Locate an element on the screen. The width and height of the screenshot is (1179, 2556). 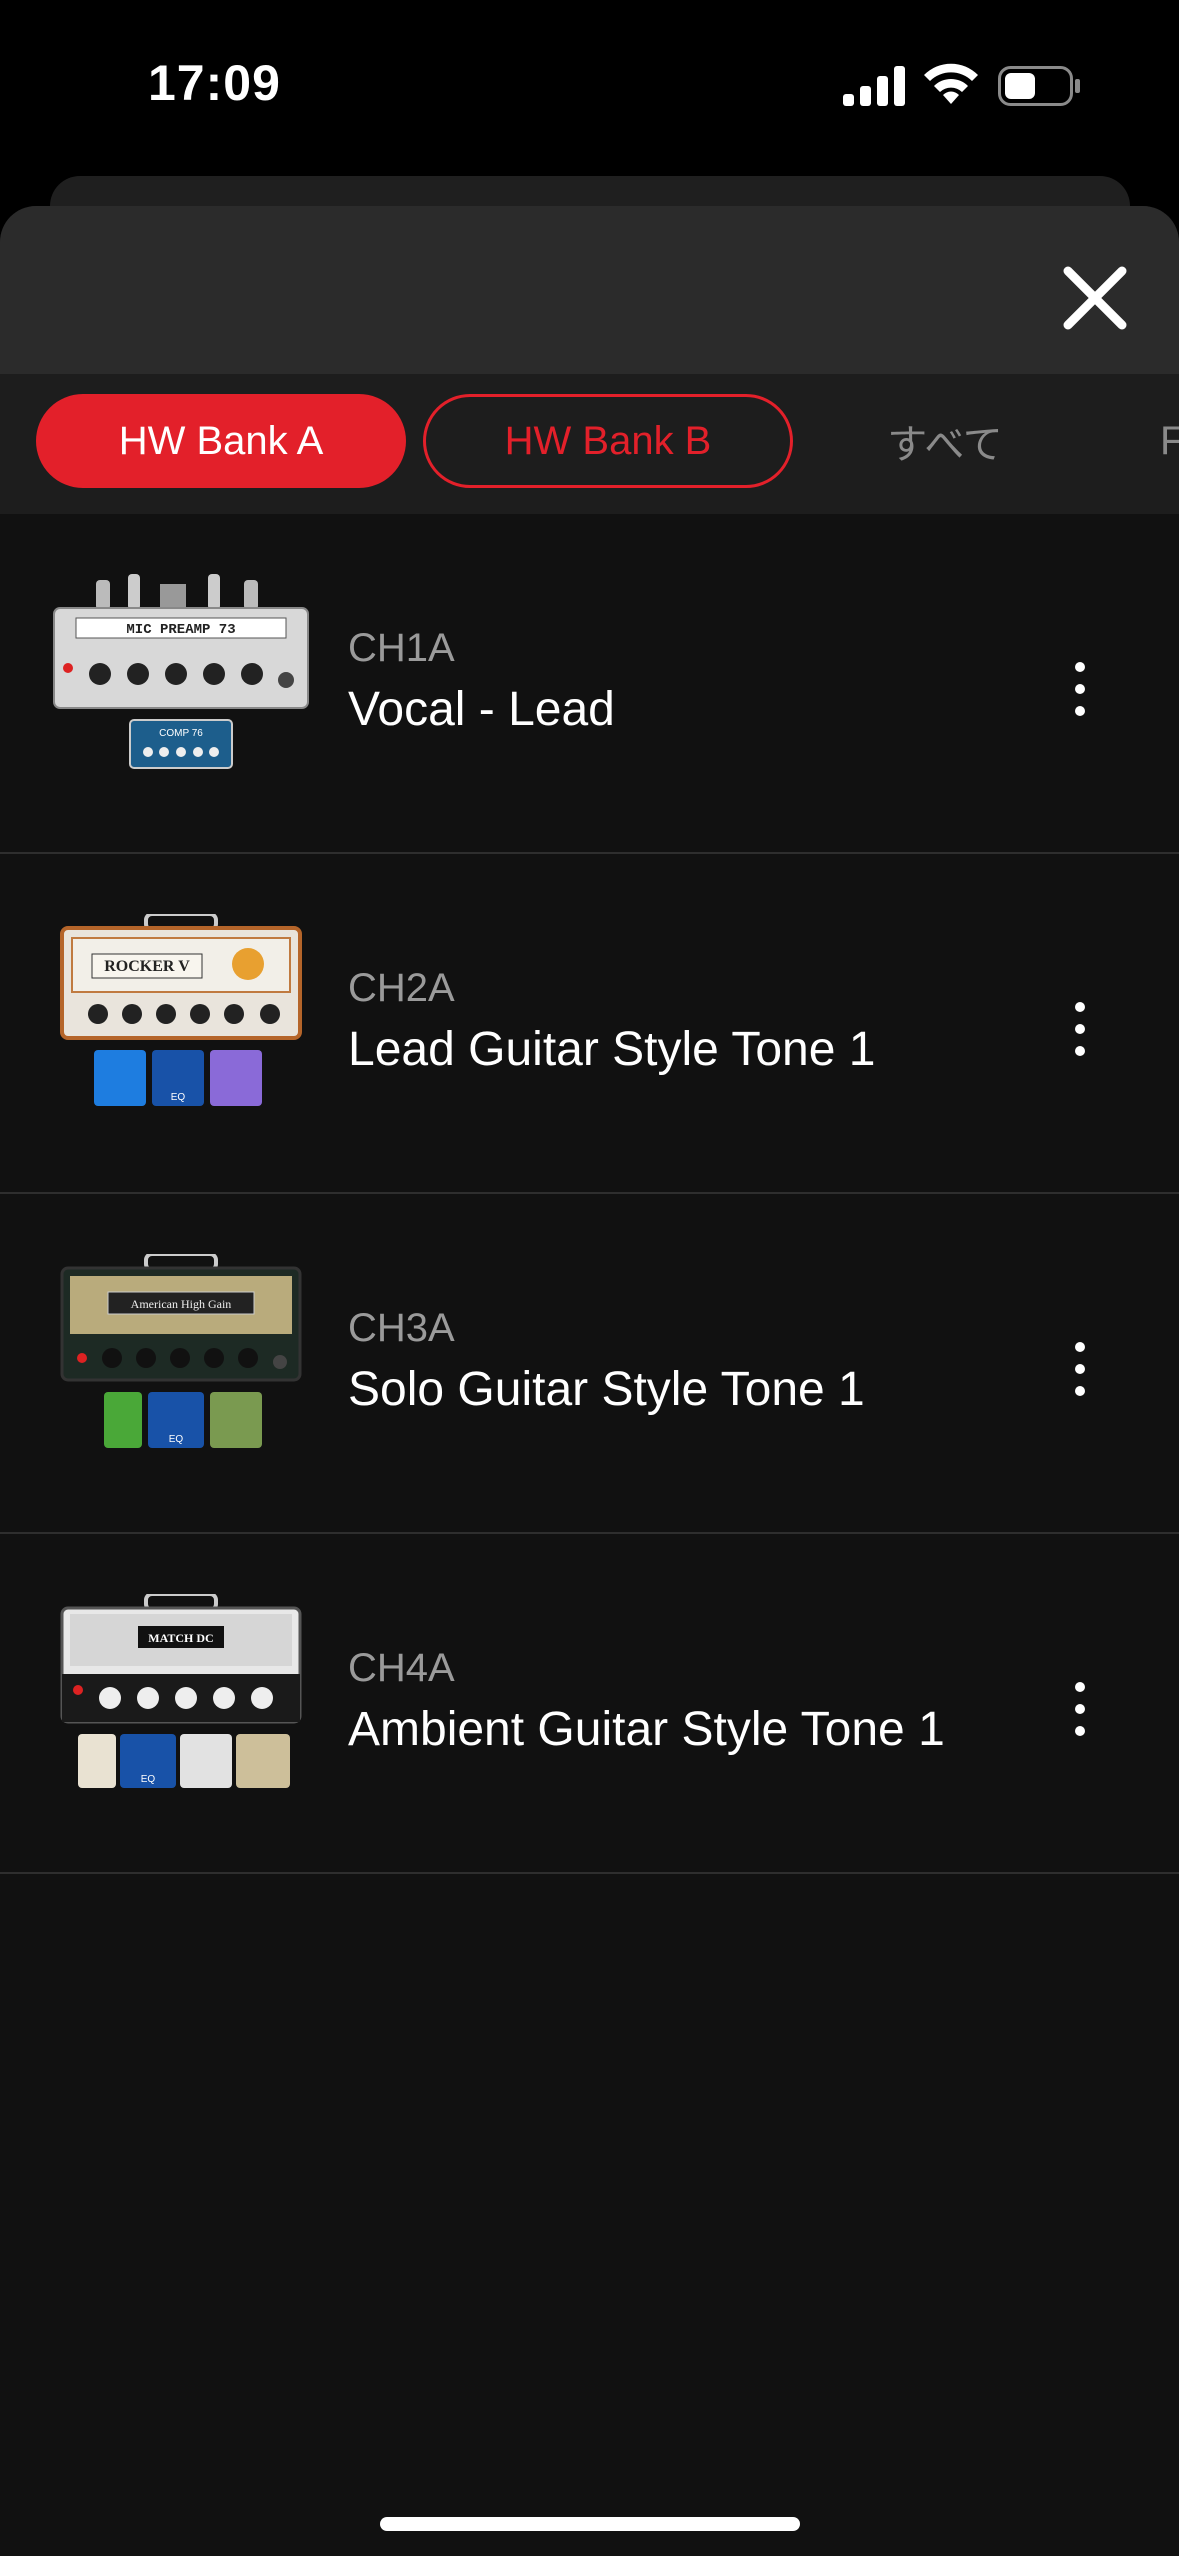
tab-all: すべて is located at coordinates (945, 441).